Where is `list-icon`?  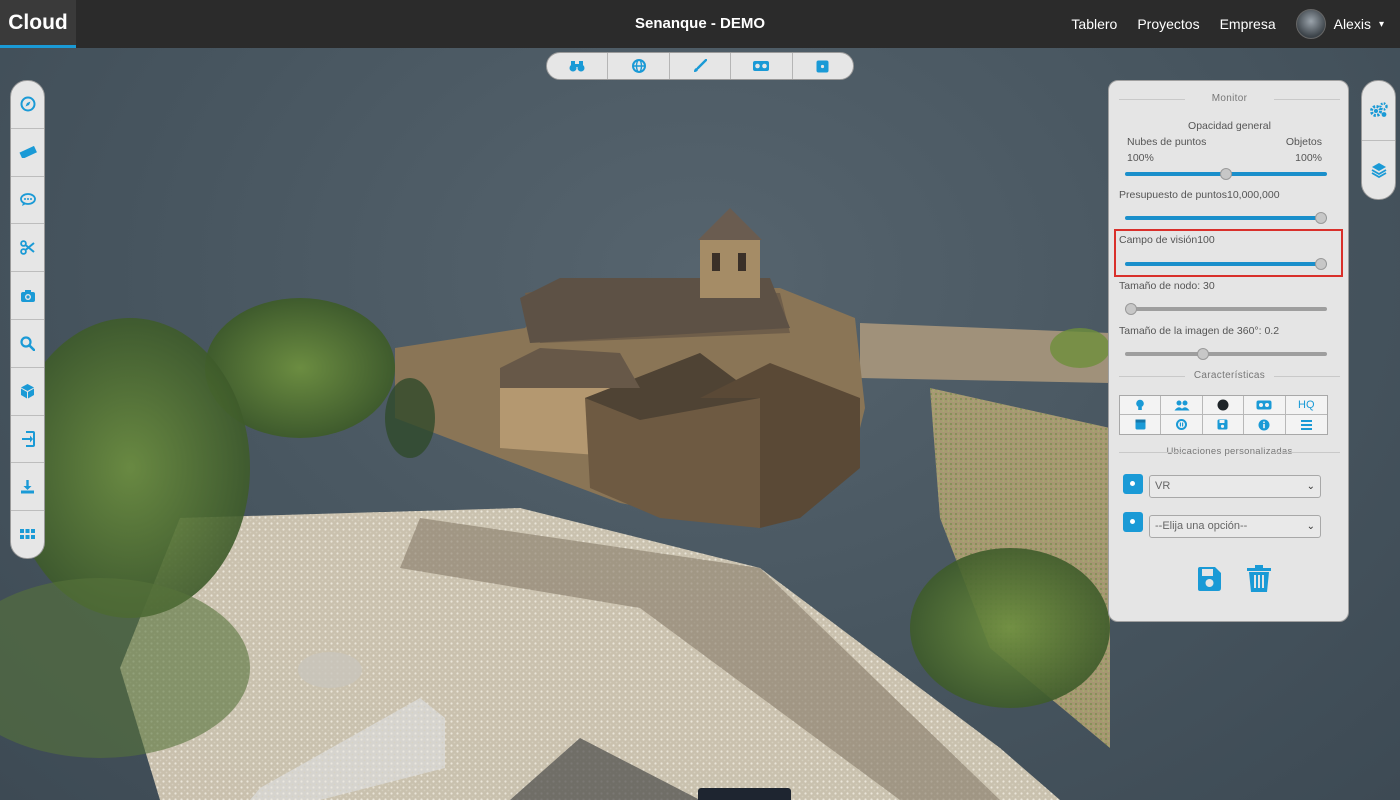
list-icon is located at coordinates (1306, 424).